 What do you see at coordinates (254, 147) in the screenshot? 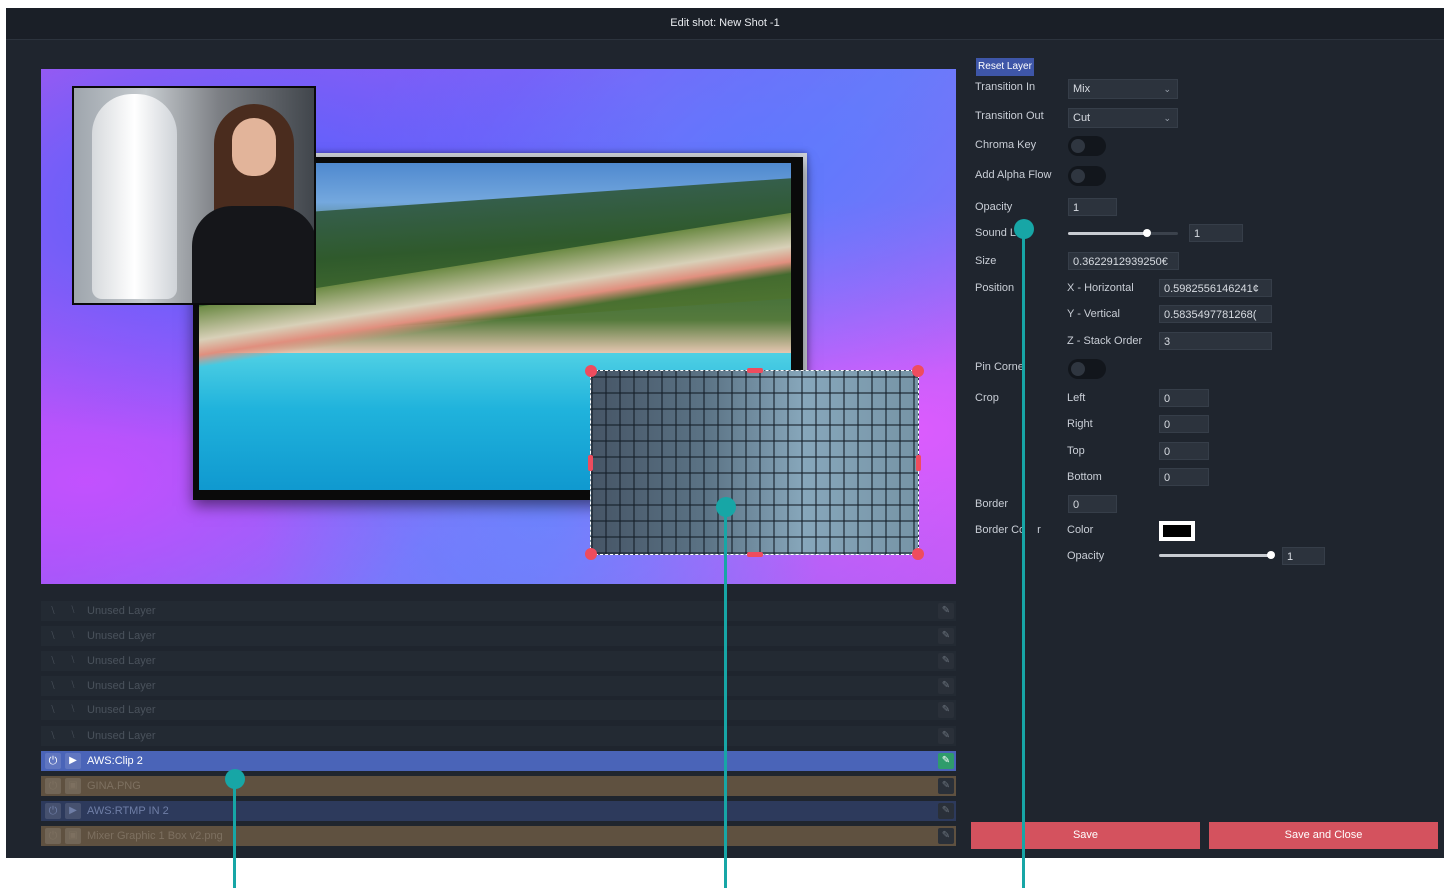
I see `presenter-face` at bounding box center [254, 147].